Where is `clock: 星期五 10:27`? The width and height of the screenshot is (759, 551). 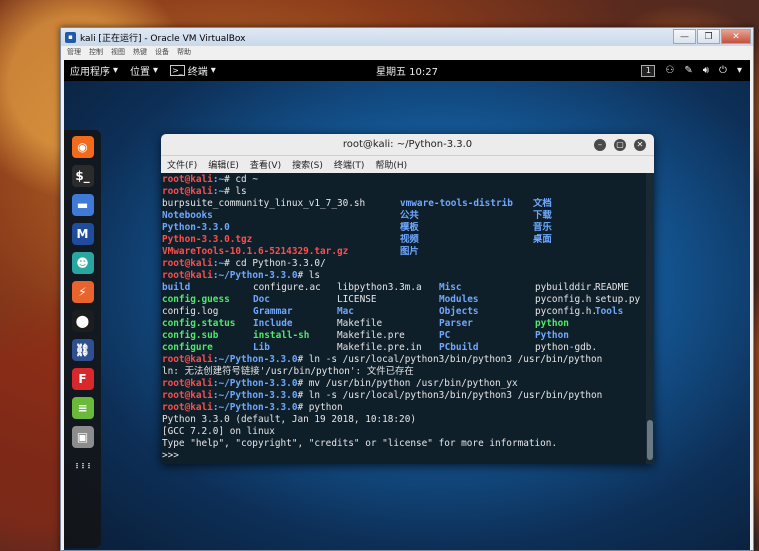
clock: 星期五 10:27 is located at coordinates (407, 70).